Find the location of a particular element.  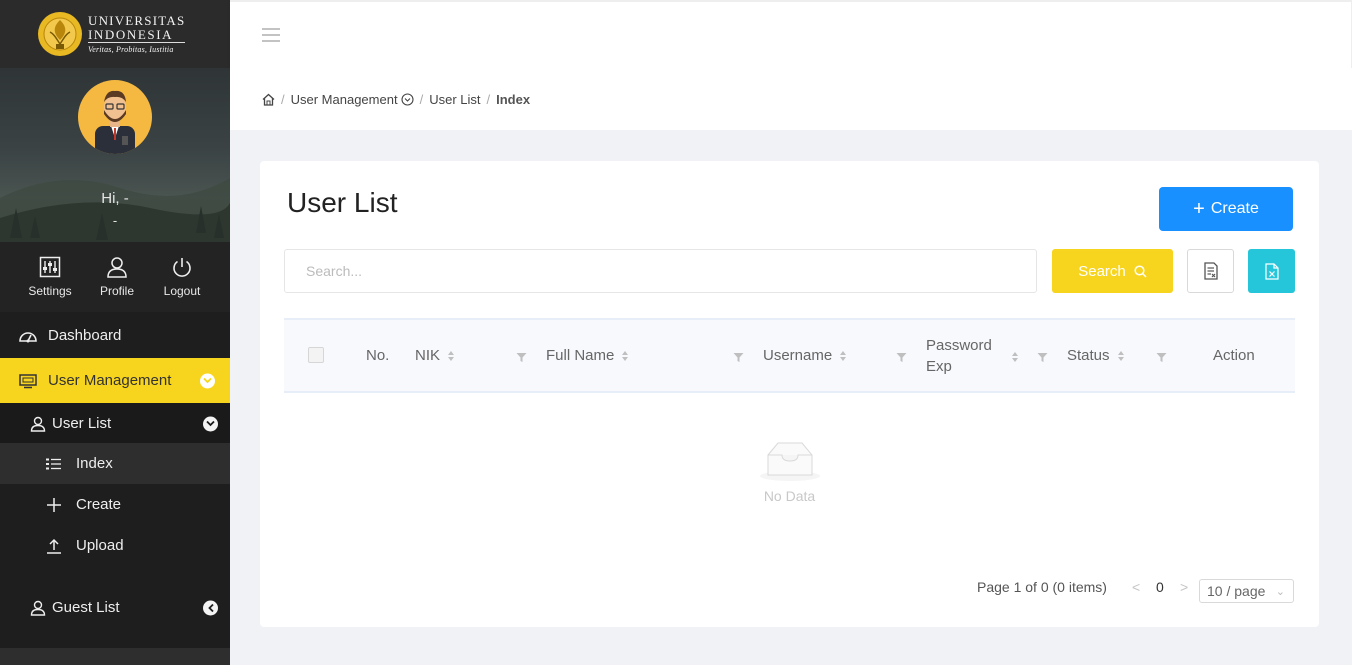

profile-button: Profile is located at coordinates (117, 277).